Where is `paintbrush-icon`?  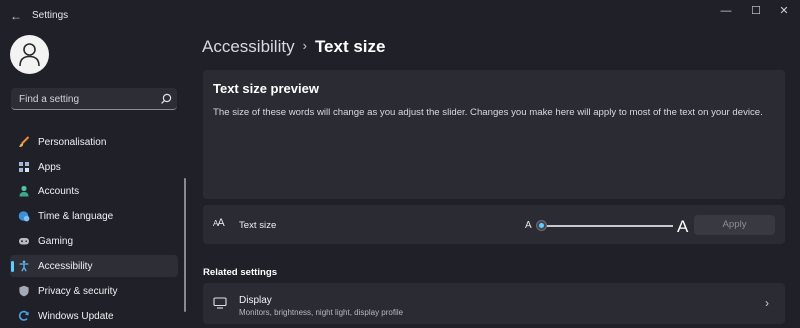 paintbrush-icon is located at coordinates (24, 141).